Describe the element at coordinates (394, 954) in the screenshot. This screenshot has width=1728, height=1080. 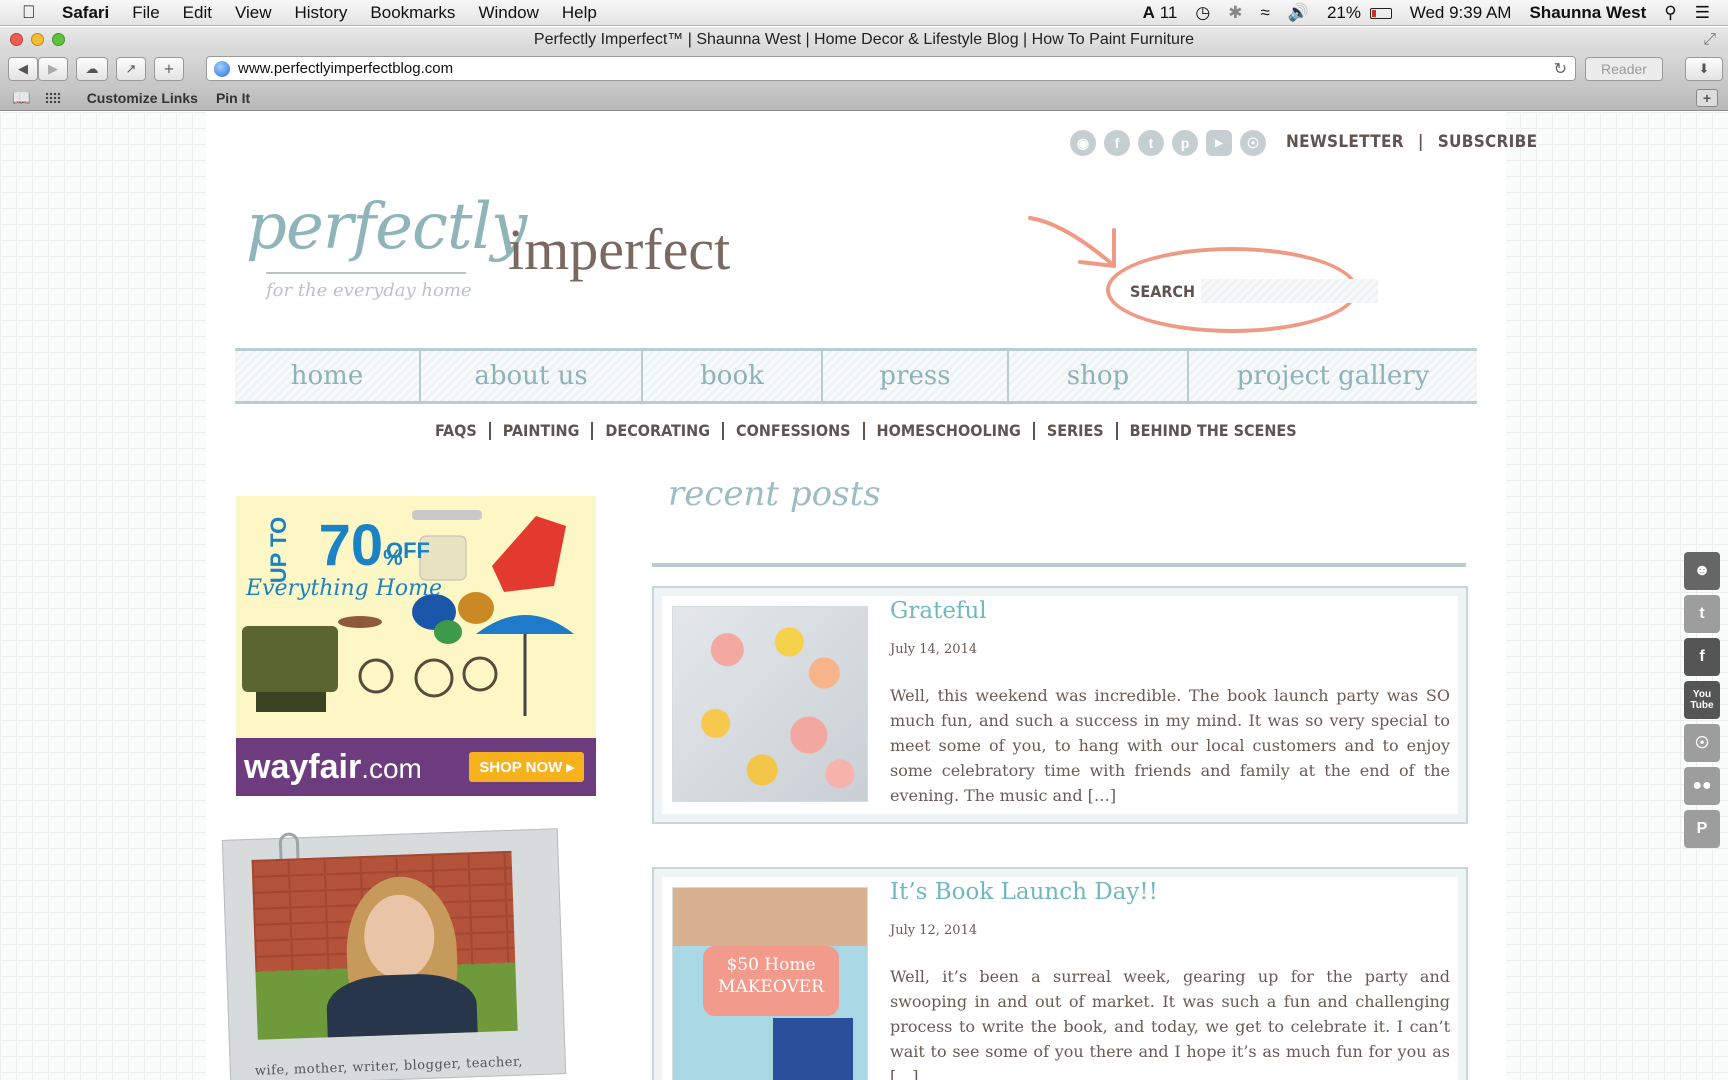
I see `profile-card: wife, mother, writer, blogger, teacher,` at that location.